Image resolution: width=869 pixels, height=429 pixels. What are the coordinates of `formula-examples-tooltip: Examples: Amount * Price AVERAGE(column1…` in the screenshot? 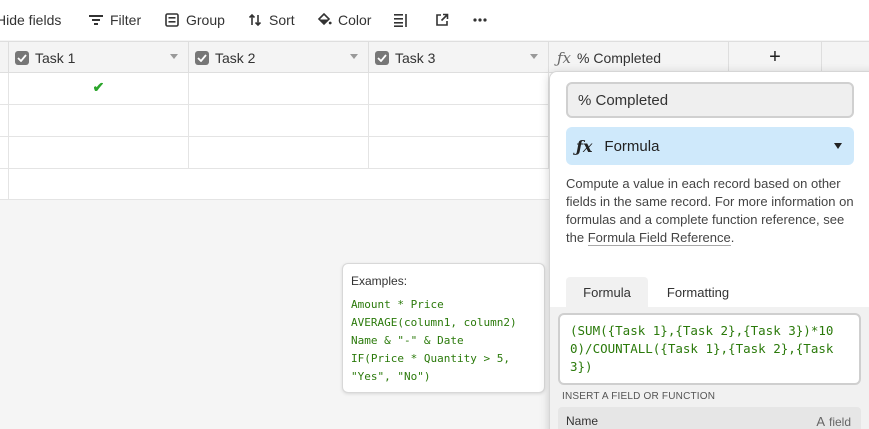 It's located at (443, 328).